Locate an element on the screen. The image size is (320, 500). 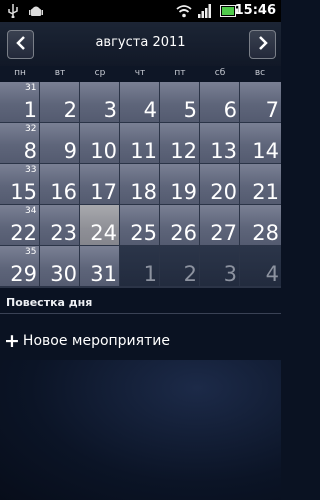
day-cell: 33 15 is located at coordinates (19, 184).